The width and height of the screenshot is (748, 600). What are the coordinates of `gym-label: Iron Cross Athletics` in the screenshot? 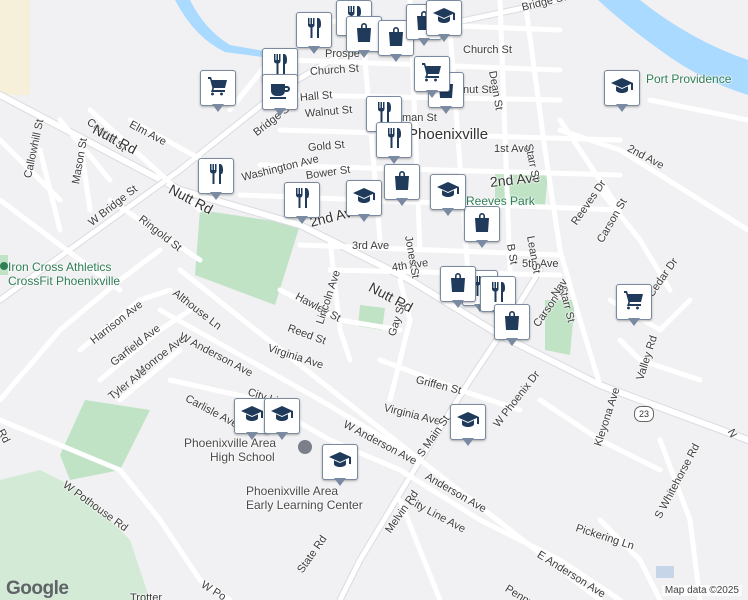 It's located at (60, 267).